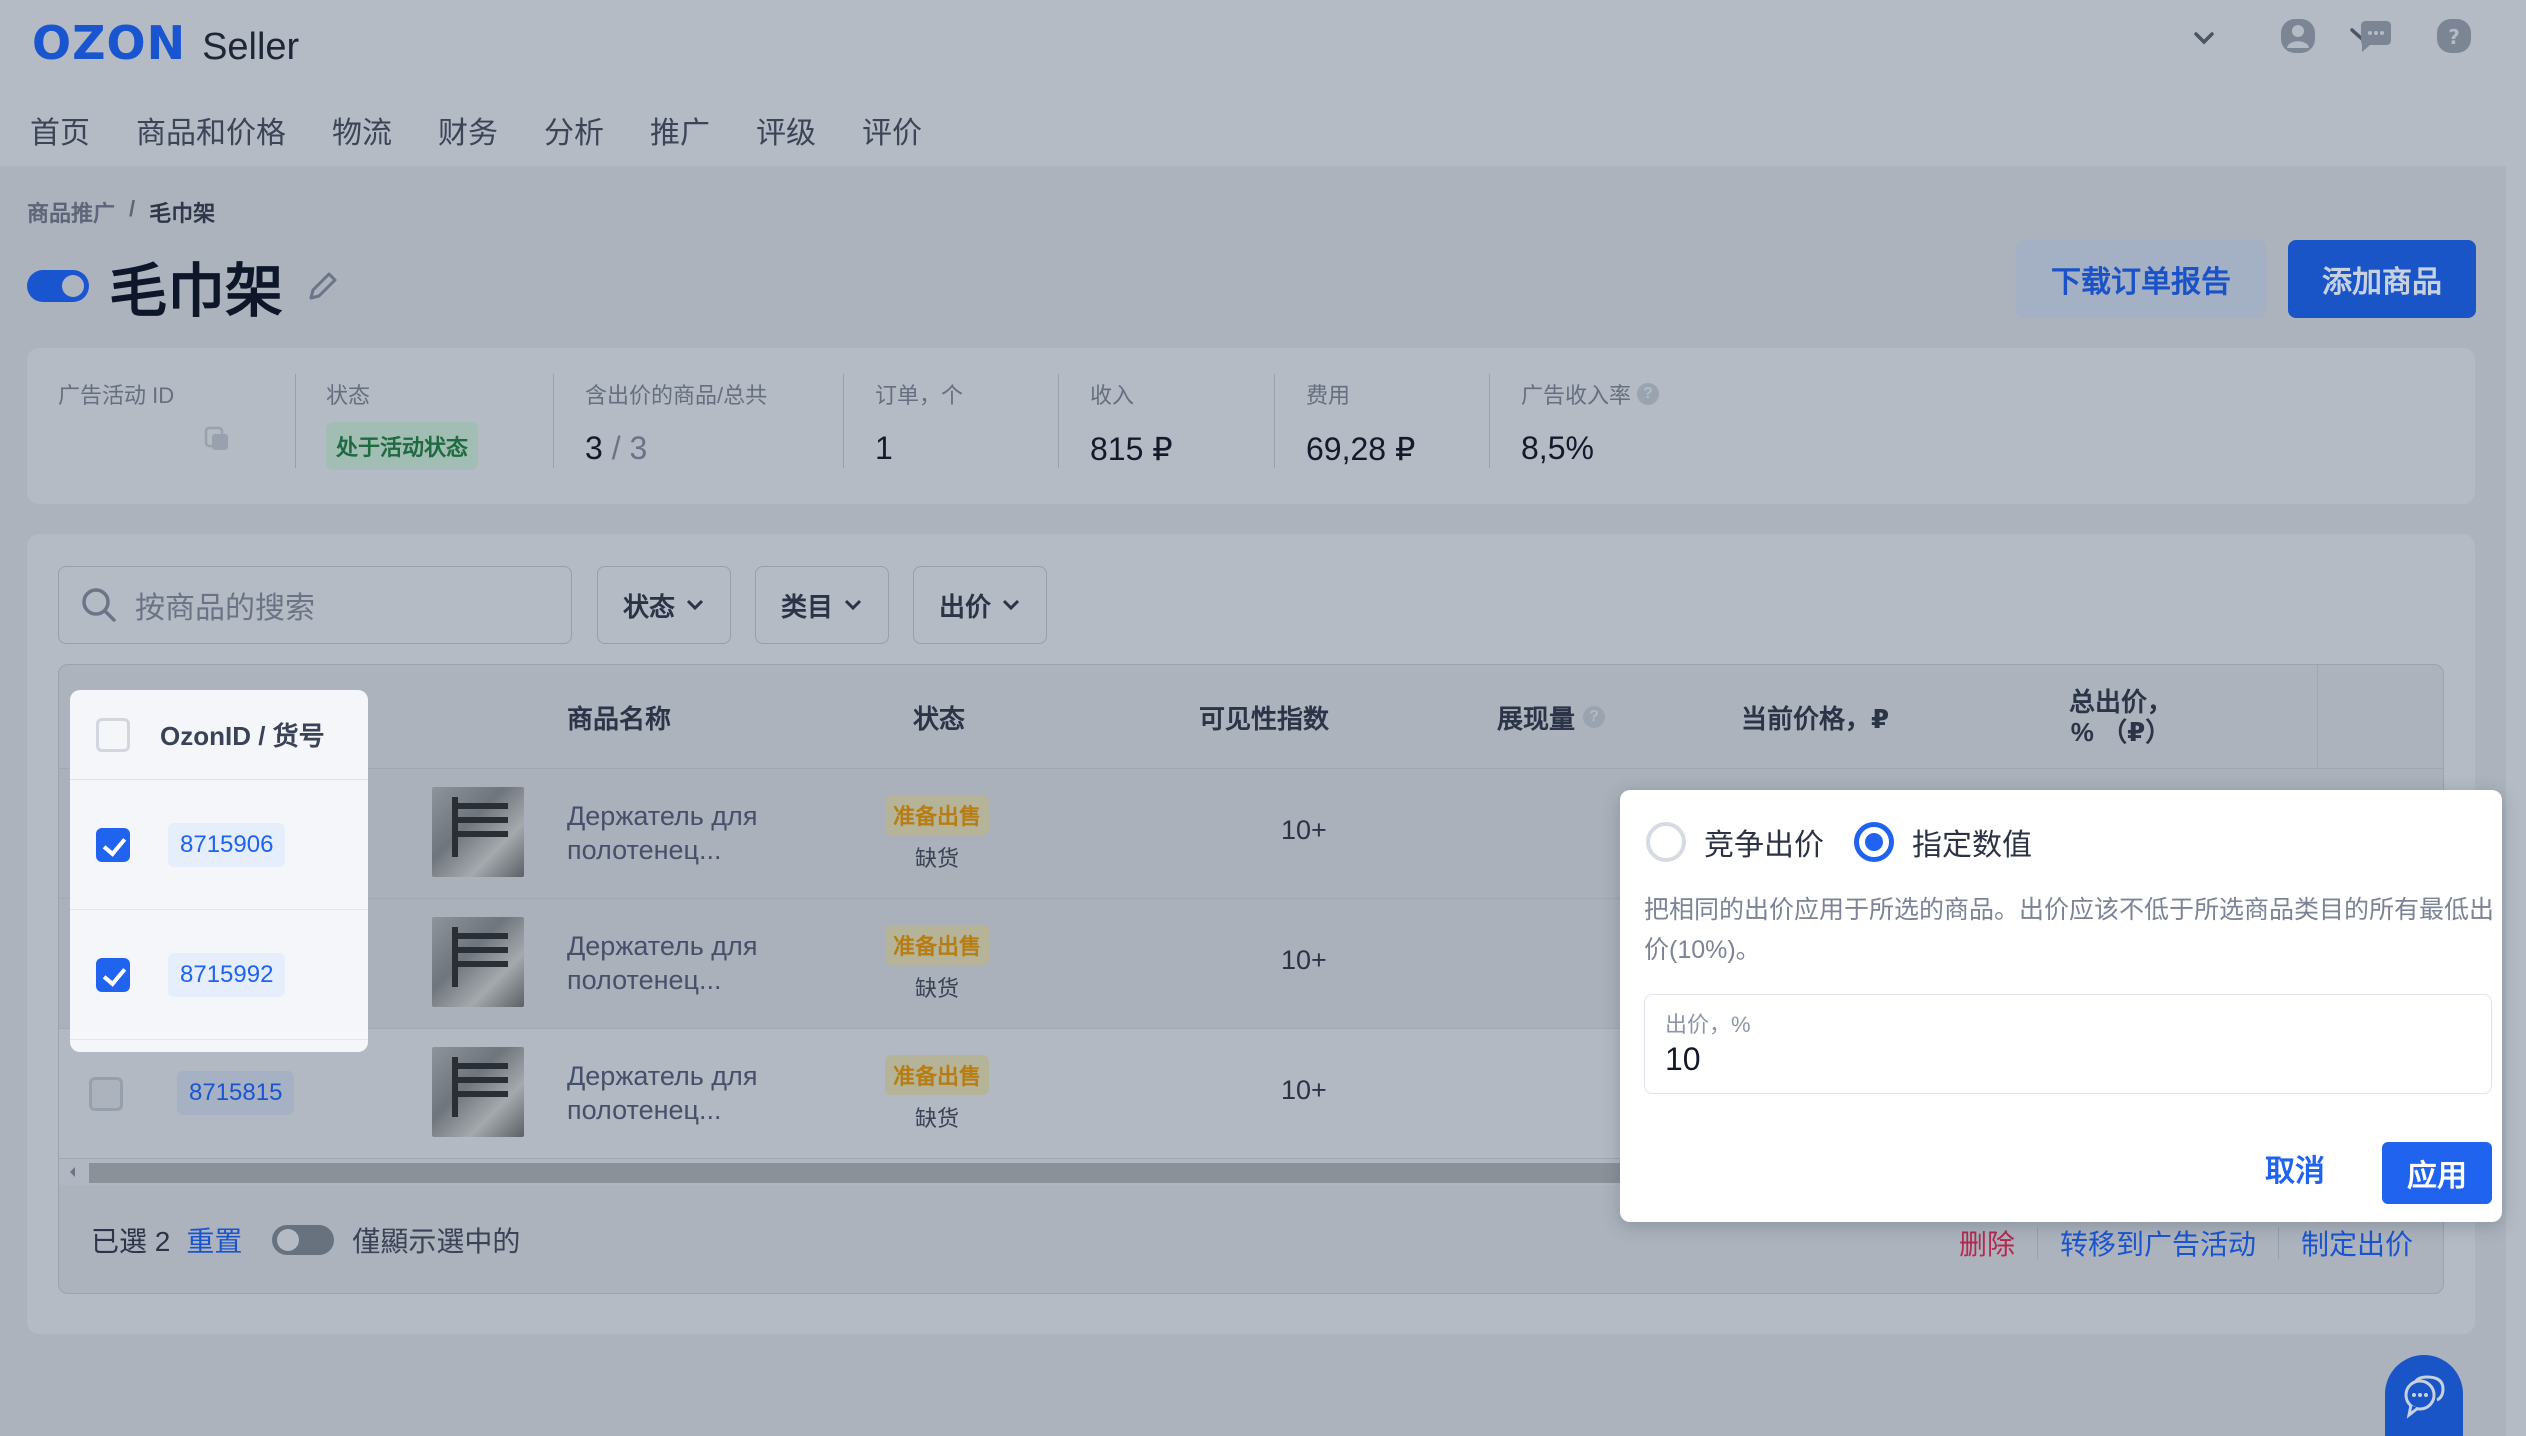 Image resolution: width=2526 pixels, height=1436 pixels. What do you see at coordinates (2424, 1395) in the screenshot?
I see `support-chat-button` at bounding box center [2424, 1395].